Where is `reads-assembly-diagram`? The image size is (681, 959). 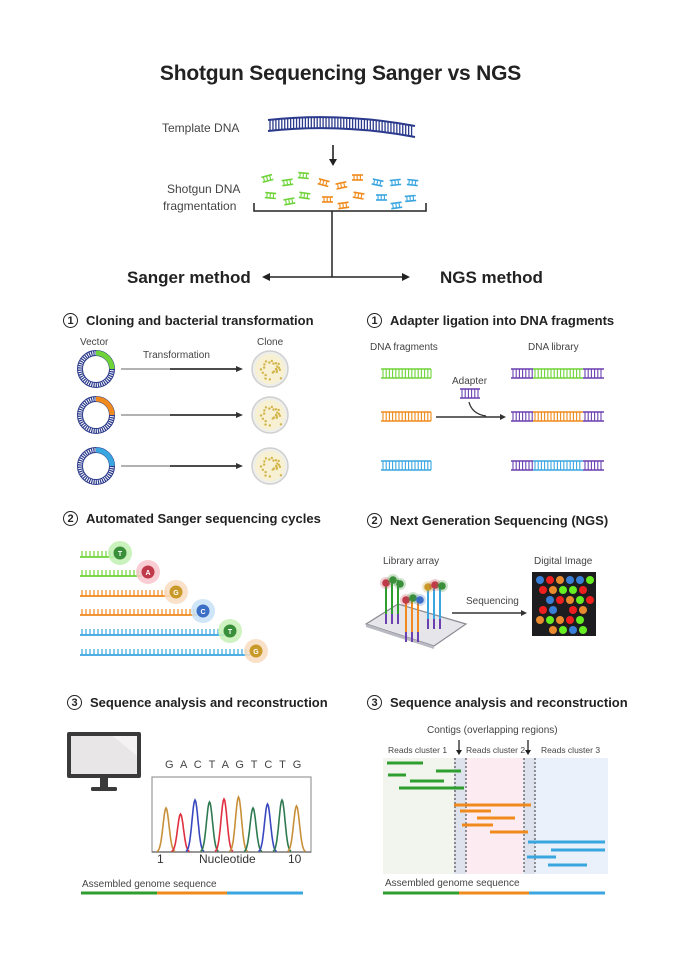 reads-assembly-diagram is located at coordinates (495, 817).